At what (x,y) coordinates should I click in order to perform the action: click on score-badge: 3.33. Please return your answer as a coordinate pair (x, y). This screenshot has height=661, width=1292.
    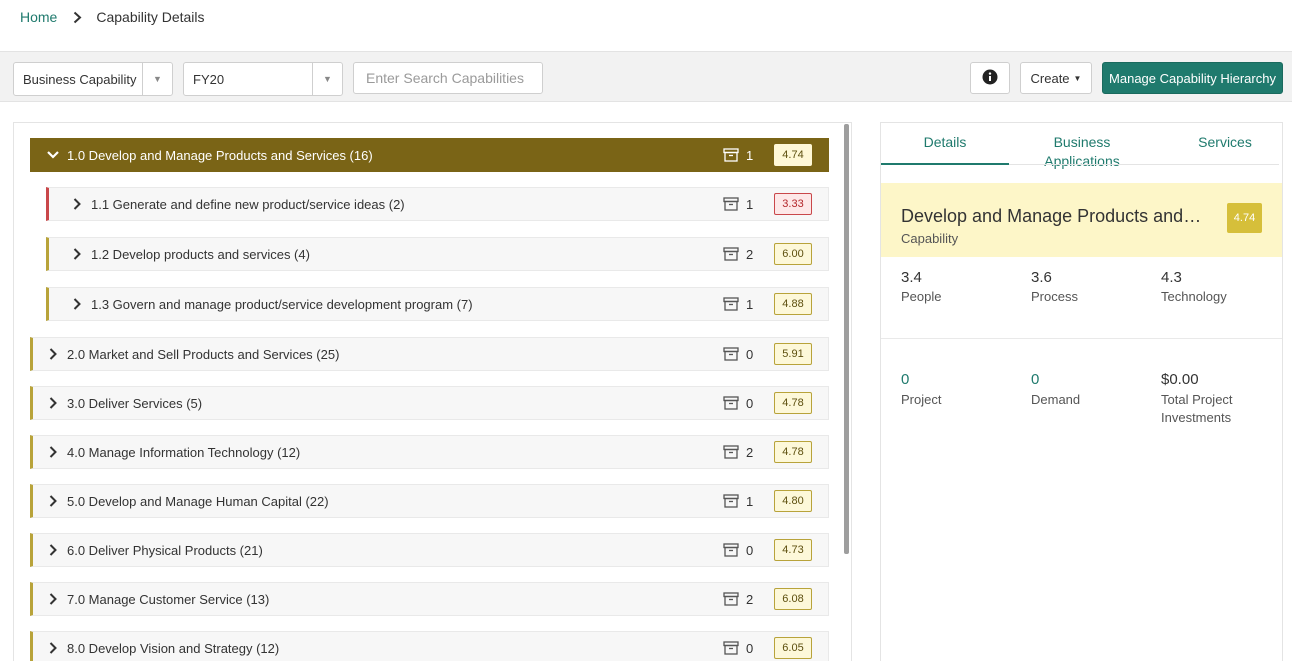
    Looking at the image, I should click on (793, 204).